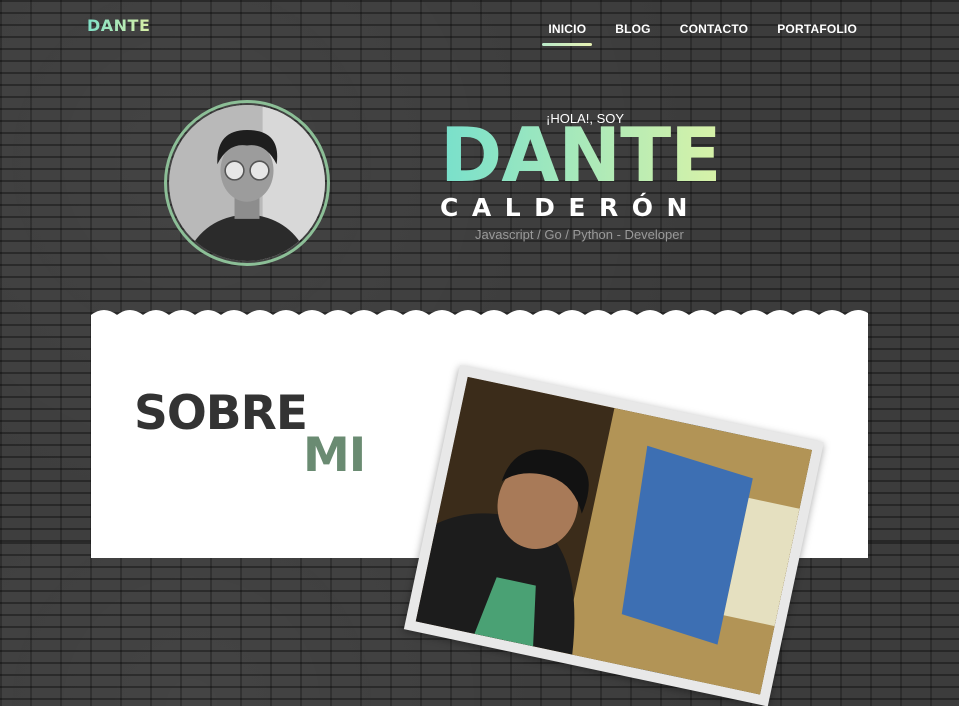 This screenshot has width=959, height=706. I want to click on hero-role: Javascript / Go / Python - Developer, so click(579, 234).